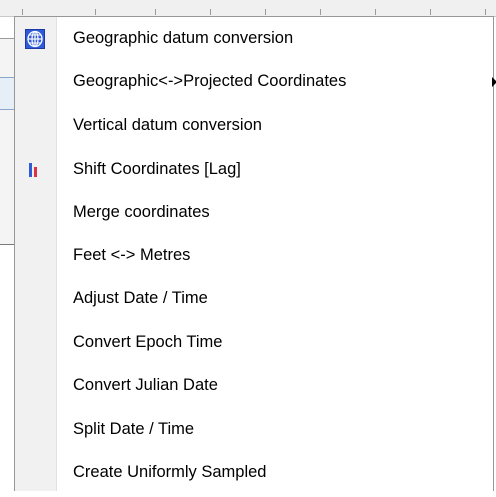 The height and width of the screenshot is (497, 496). I want to click on background-toolbar, so click(248, 8).